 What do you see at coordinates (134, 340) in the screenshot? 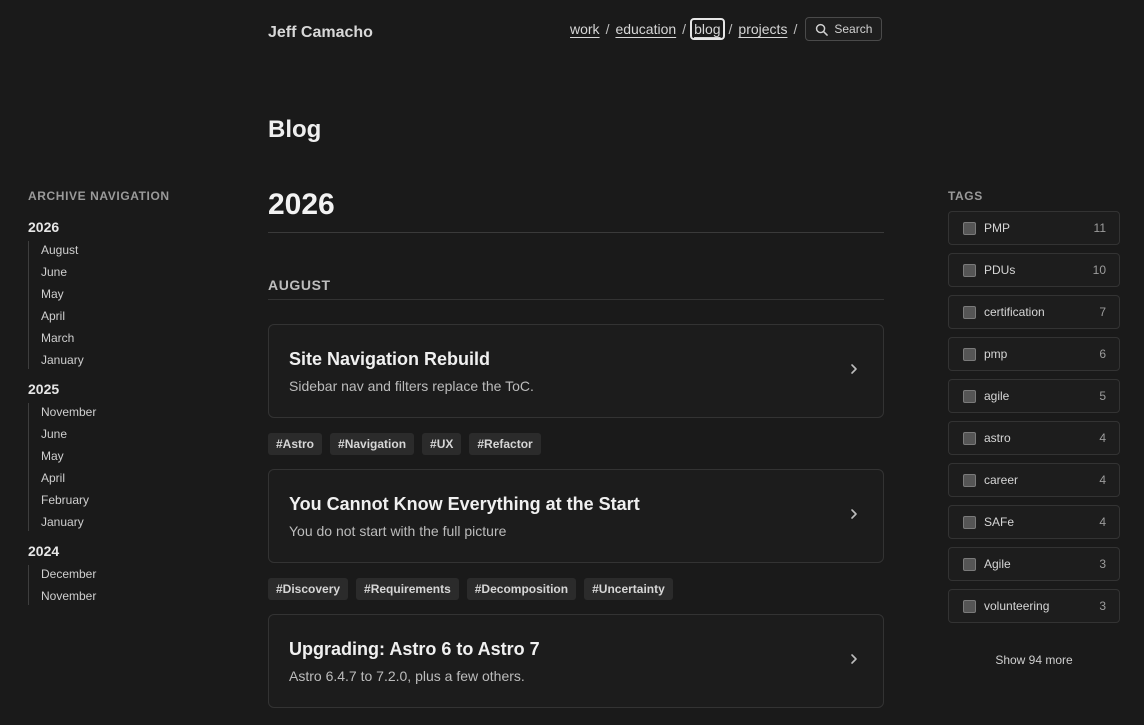
I see `archive-month-link: March` at bounding box center [134, 340].